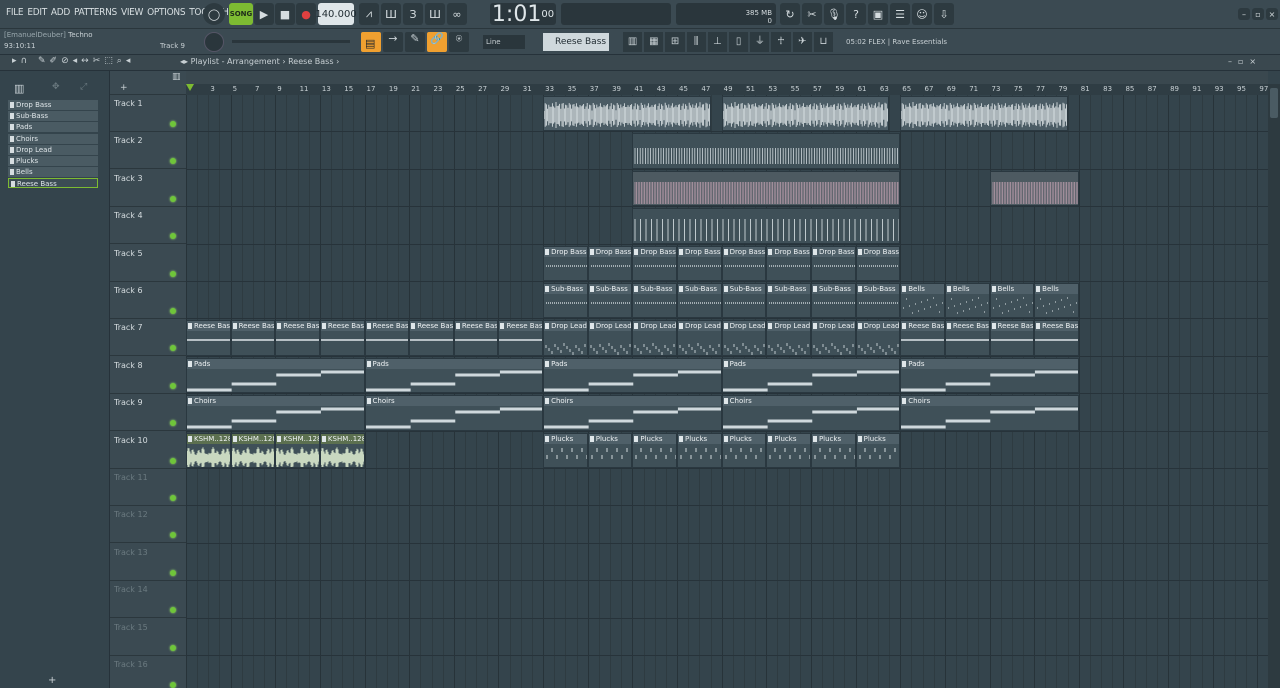  Describe the element at coordinates (802, 42) in the screenshot. I see `bird-icon: ✈` at that location.